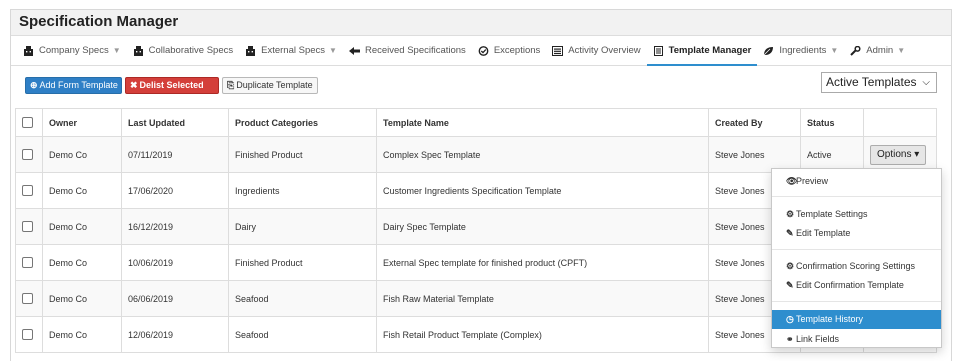  Describe the element at coordinates (542, 226) in the screenshot. I see `cell-template-name: Dairy Spec Template` at that location.